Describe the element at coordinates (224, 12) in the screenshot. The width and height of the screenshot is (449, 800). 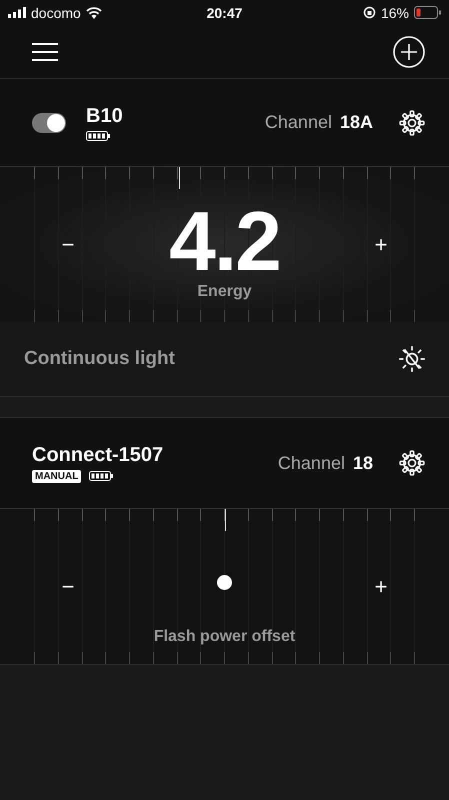
I see `status-time: 20:47` at that location.